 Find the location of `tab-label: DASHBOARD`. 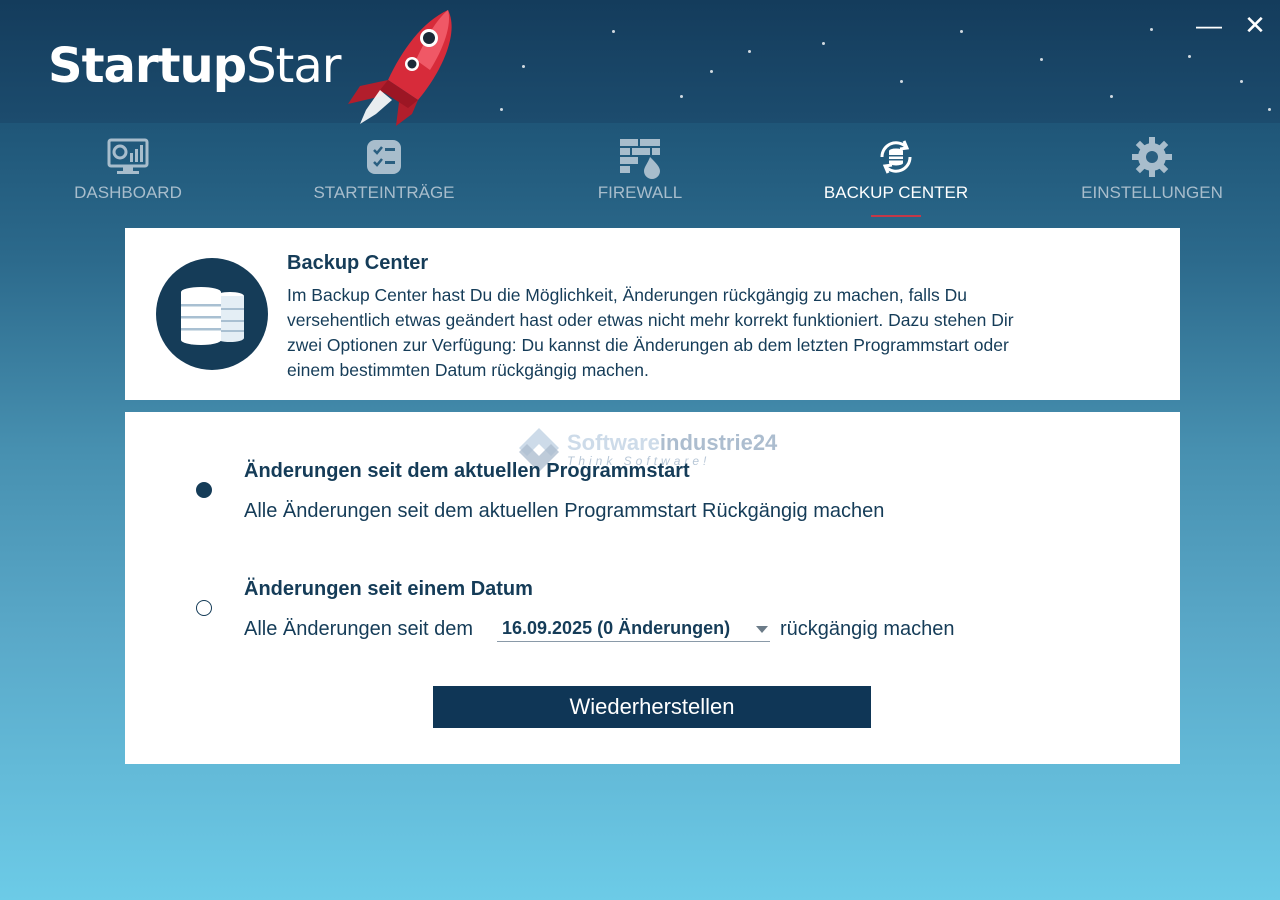

tab-label: DASHBOARD is located at coordinates (128, 192).